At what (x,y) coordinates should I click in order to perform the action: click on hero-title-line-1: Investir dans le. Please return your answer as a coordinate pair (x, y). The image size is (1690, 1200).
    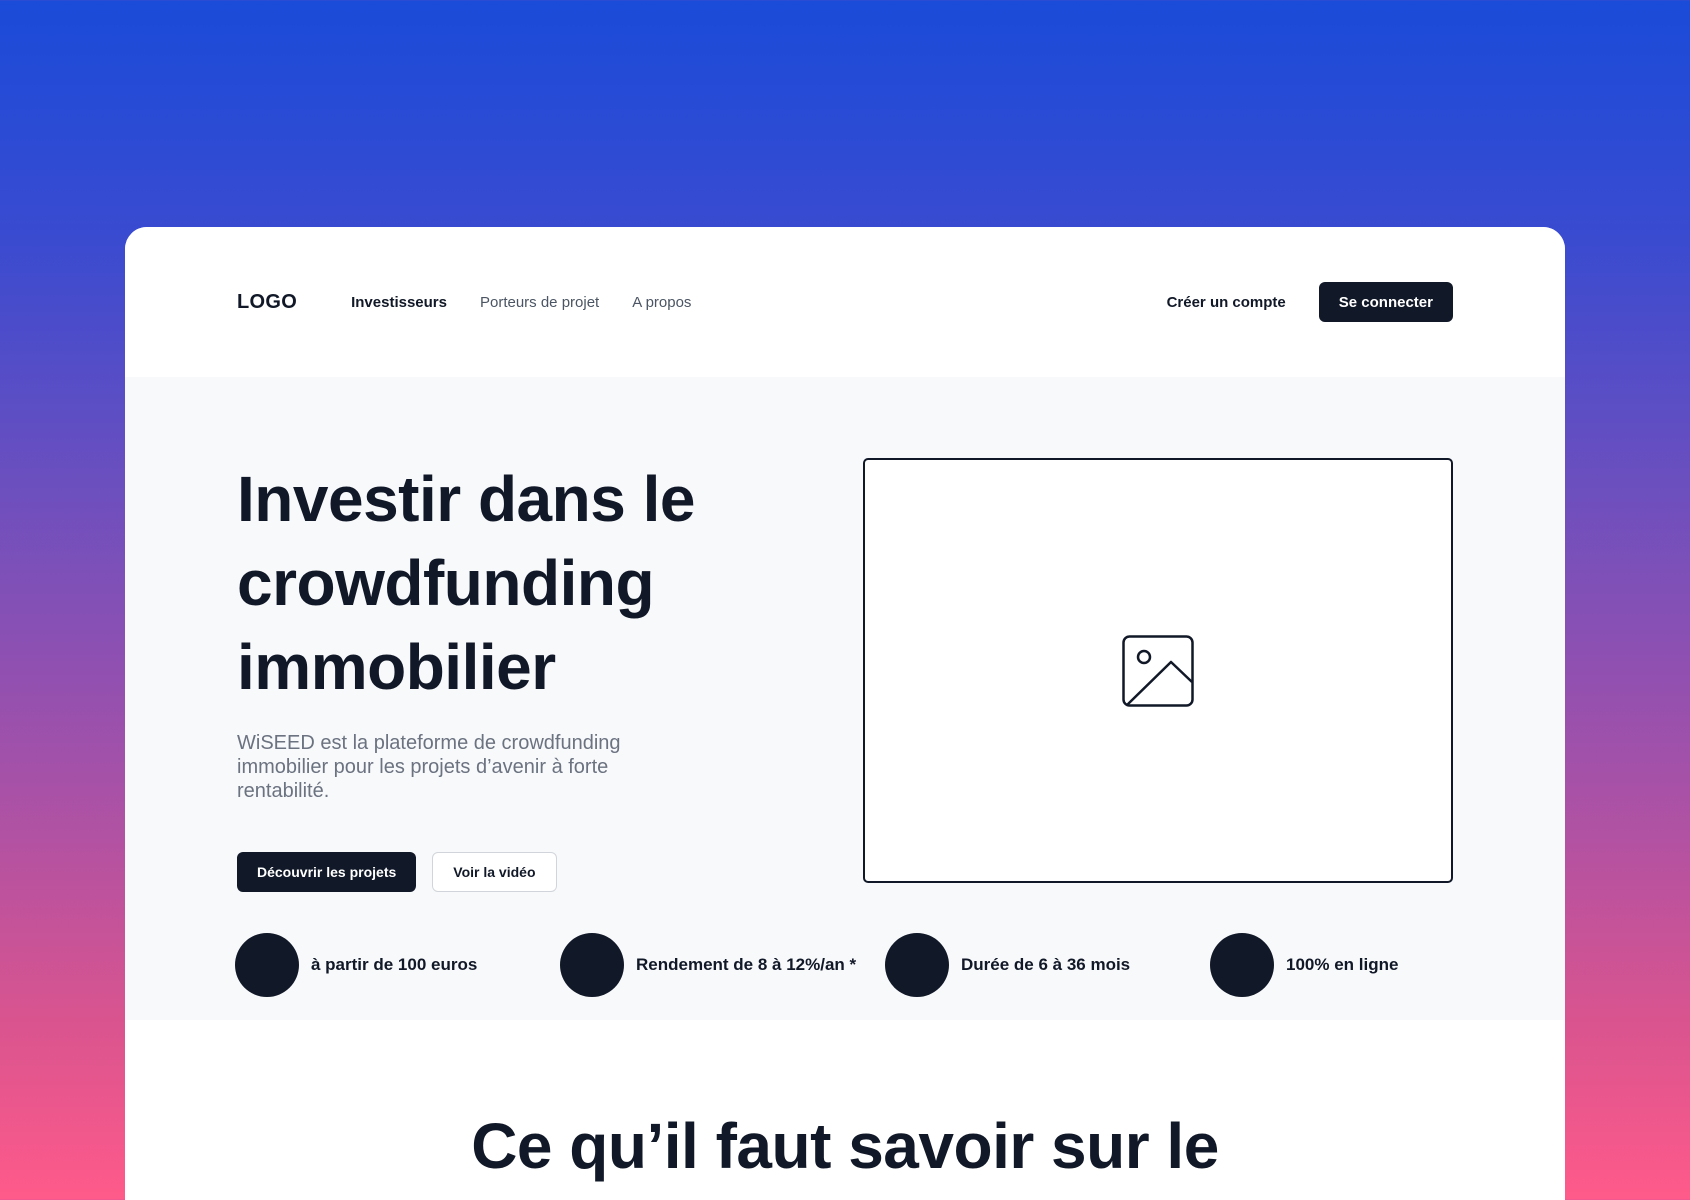
    Looking at the image, I should click on (466, 499).